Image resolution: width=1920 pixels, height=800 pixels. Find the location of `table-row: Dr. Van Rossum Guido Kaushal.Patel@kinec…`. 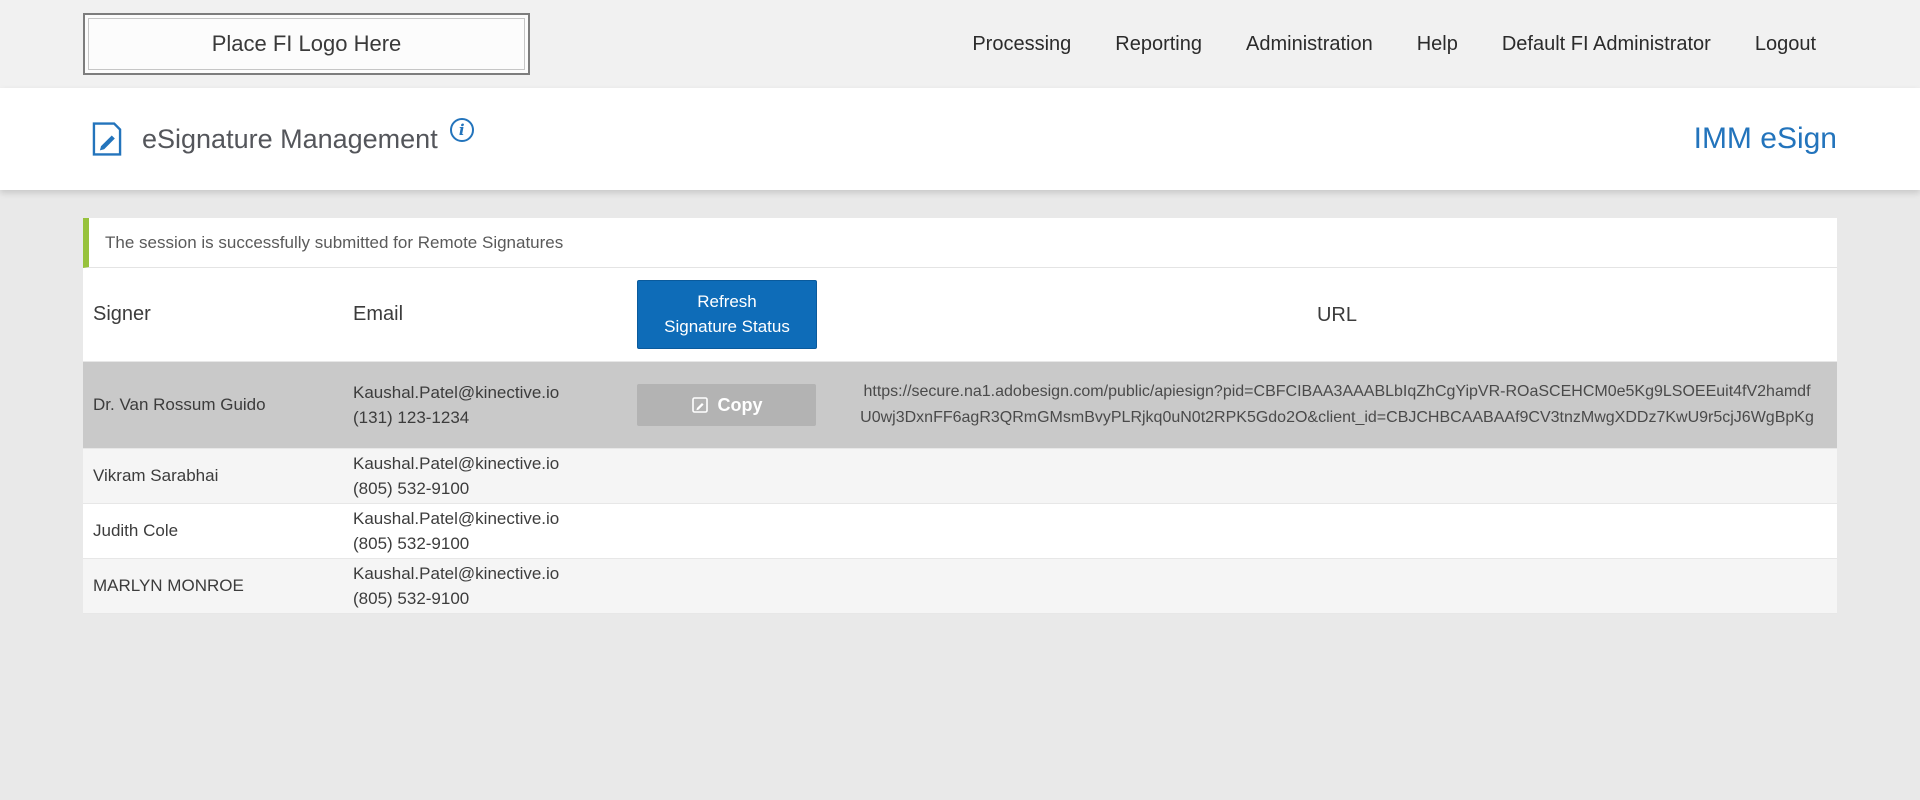

table-row: Dr. Van Rossum Guido Kaushal.Patel@kinec… is located at coordinates (960, 405).